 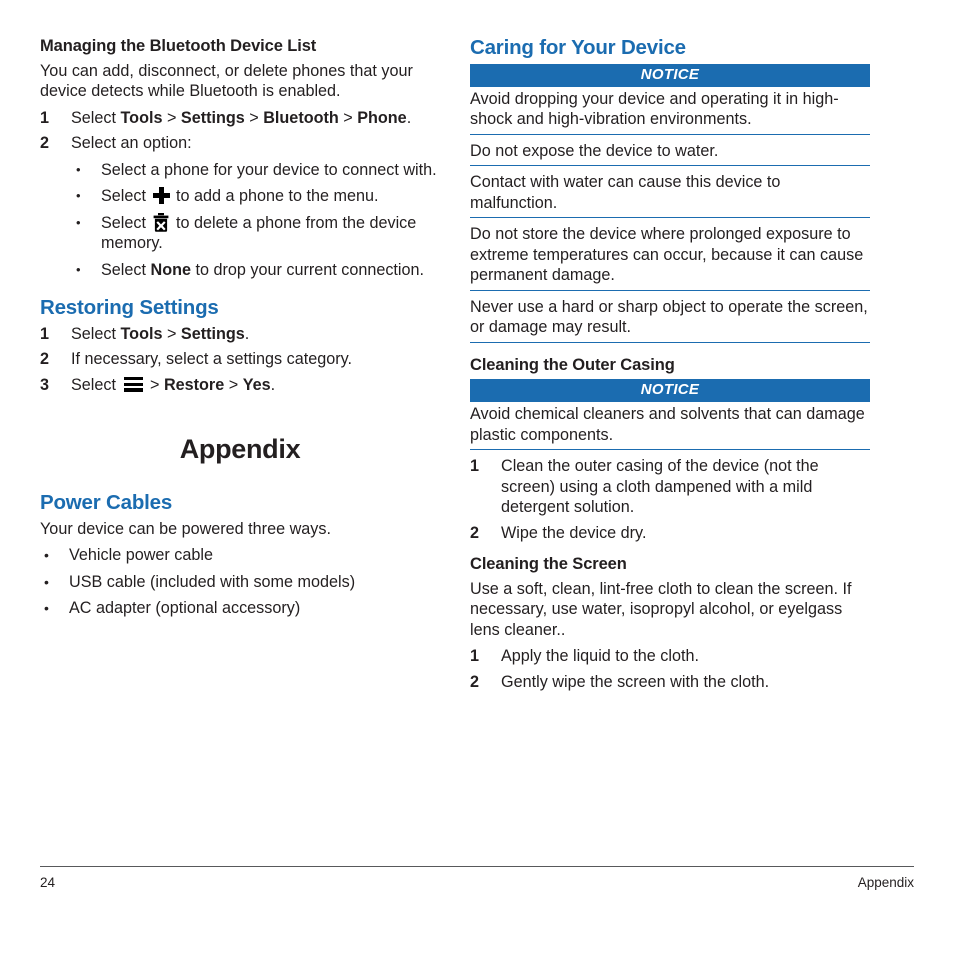 What do you see at coordinates (178, 46) in the screenshot?
I see `heading-managing-bluetooth-device-list: Managing the Bluetooth Device List` at bounding box center [178, 46].